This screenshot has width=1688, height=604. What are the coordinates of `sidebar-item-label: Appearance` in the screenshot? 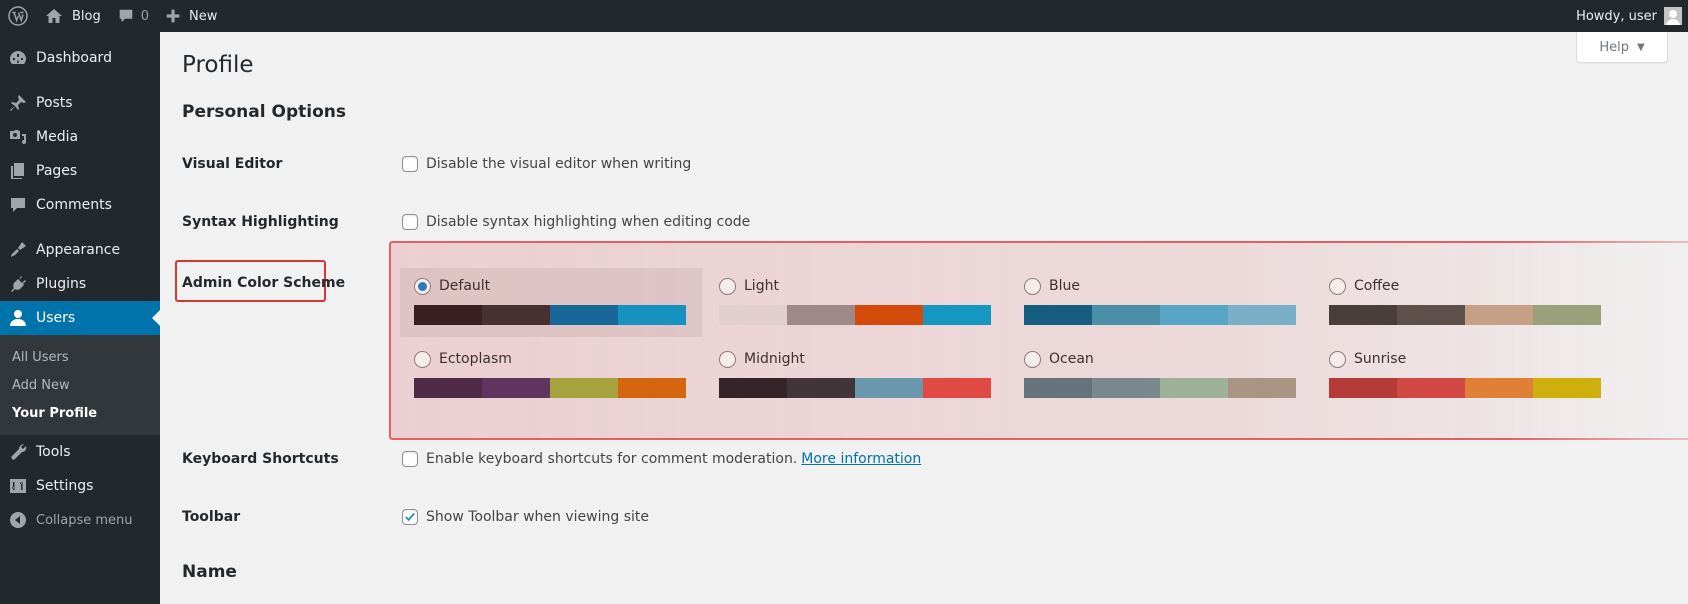 It's located at (78, 250).